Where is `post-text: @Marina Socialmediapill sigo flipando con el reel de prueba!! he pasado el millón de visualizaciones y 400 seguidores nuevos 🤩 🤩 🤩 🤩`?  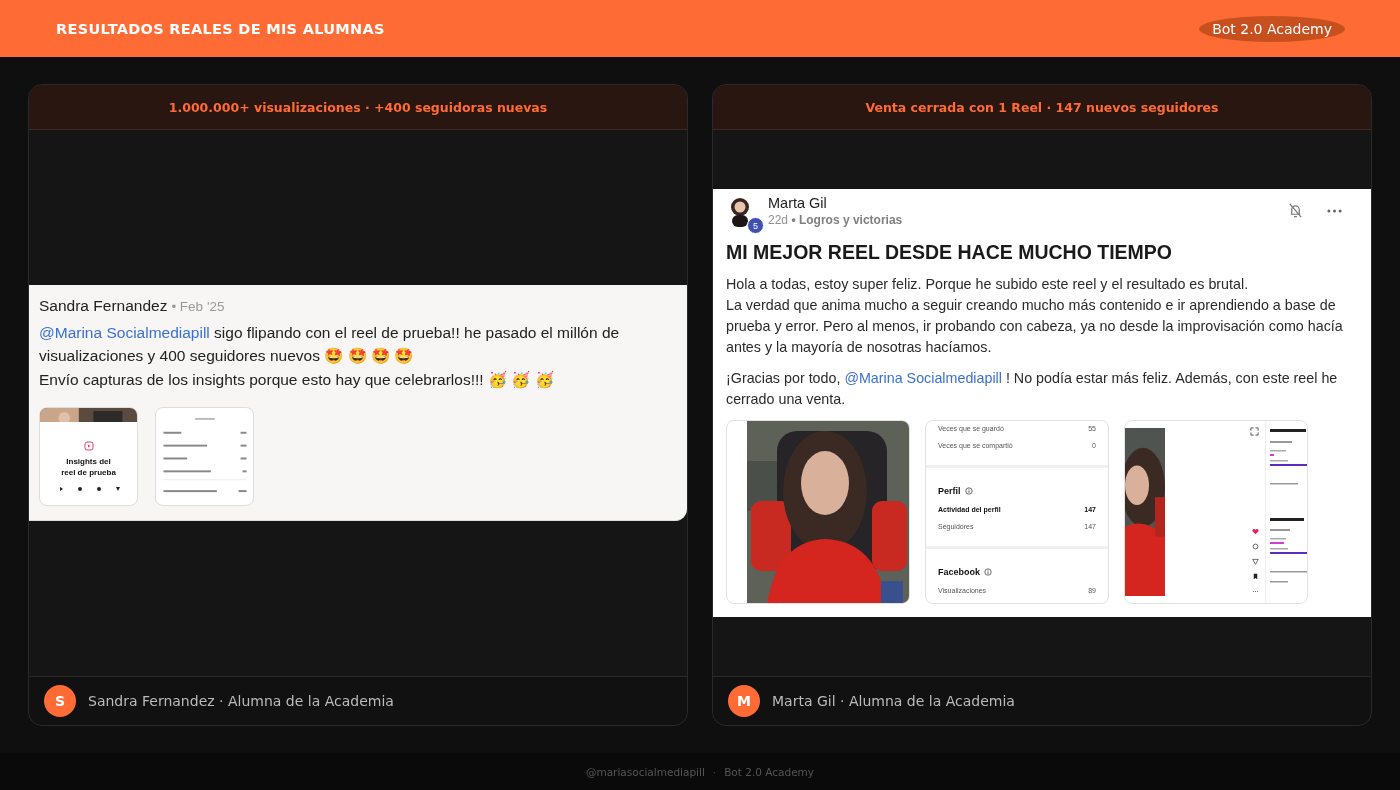
post-text: @Marina Socialmediapill sigo flipando con el reel de prueba!! he pasado el millón de visualizaciones y 400 seguidores nuevos 🤩 🤩 🤩 🤩 is located at coordinates (330, 344).